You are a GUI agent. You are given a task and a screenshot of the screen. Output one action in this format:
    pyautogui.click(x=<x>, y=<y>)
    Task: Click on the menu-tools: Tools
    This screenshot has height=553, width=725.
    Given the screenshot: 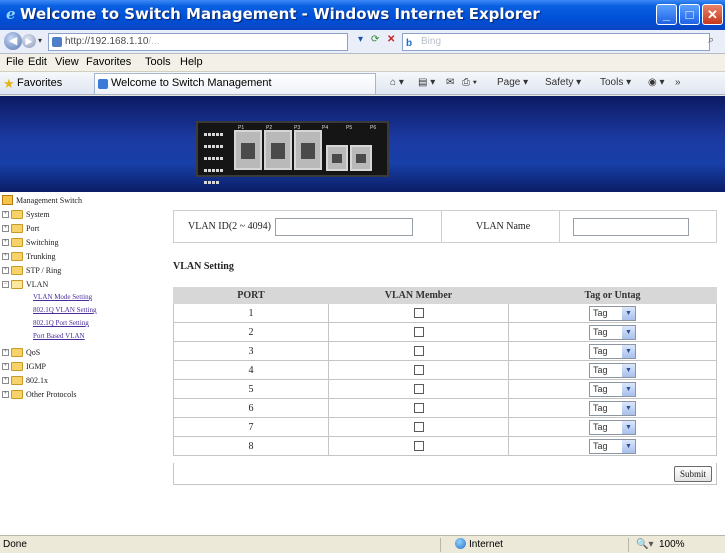 What is the action you would take?
    pyautogui.click(x=158, y=62)
    